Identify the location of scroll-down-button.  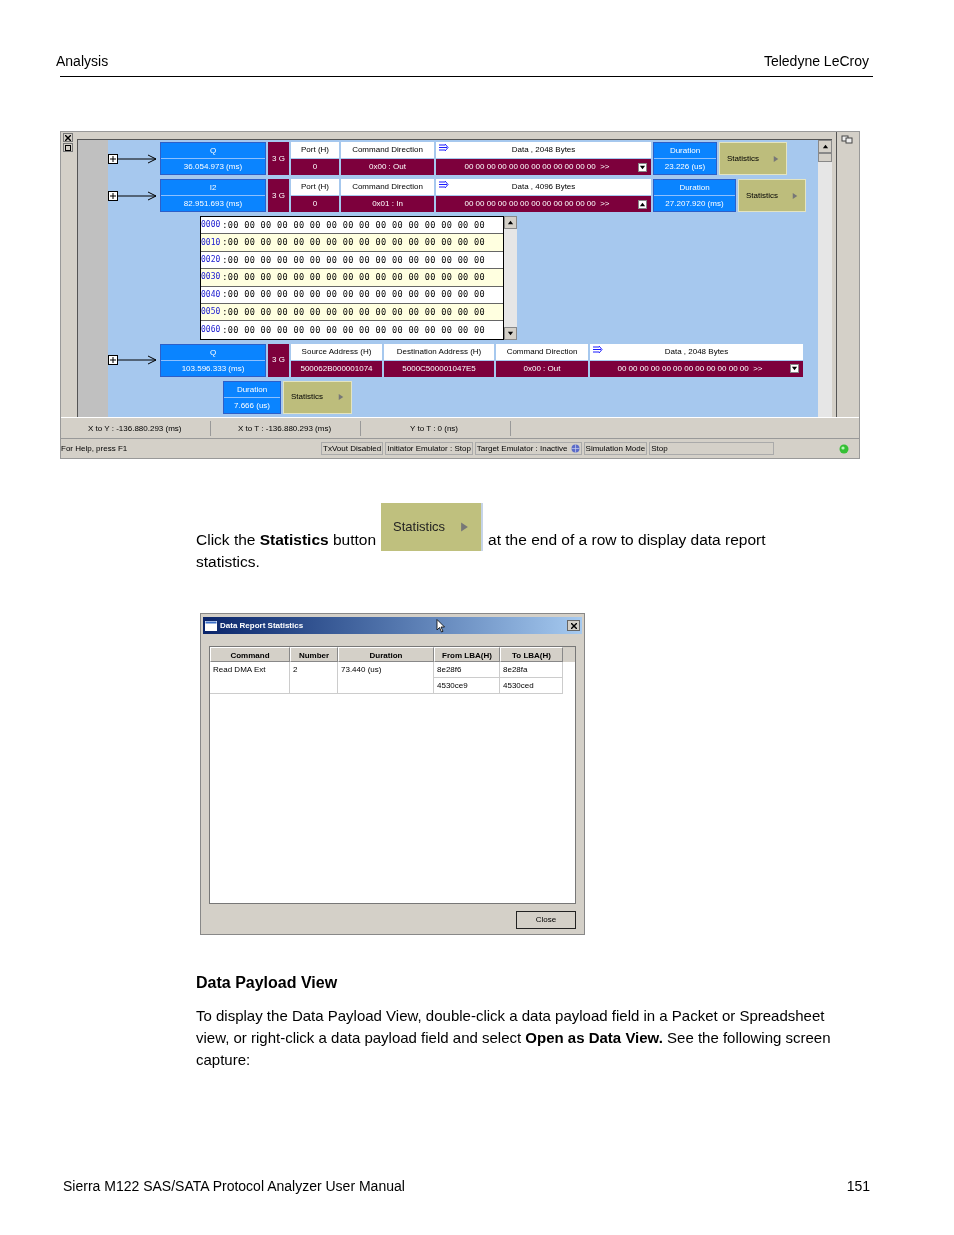
(510, 333).